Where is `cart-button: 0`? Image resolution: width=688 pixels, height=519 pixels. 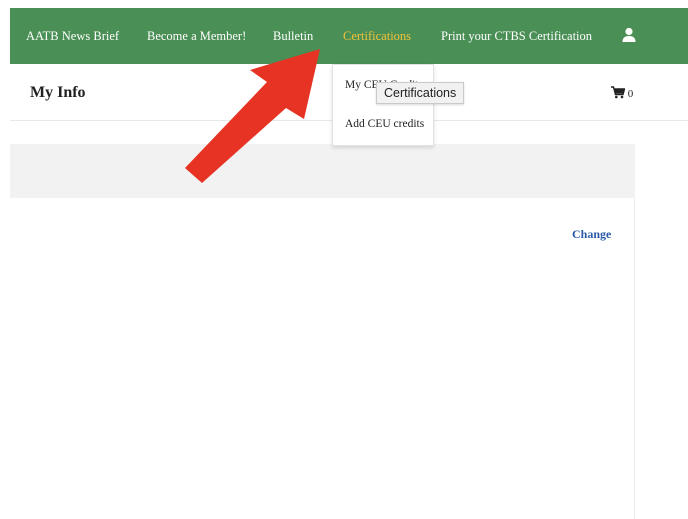
cart-button: 0 is located at coordinates (622, 93).